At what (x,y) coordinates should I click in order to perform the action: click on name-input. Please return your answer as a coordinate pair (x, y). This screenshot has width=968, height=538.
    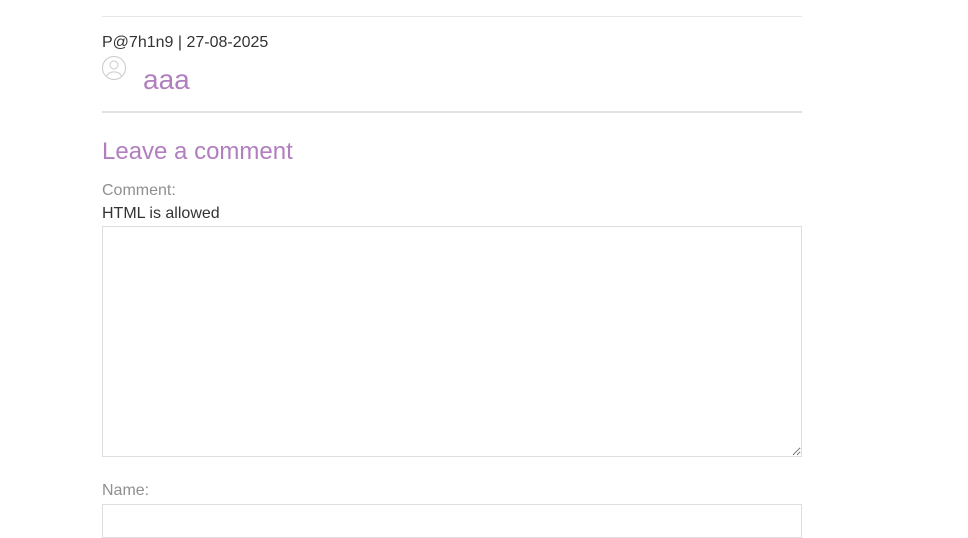
    Looking at the image, I should click on (452, 521).